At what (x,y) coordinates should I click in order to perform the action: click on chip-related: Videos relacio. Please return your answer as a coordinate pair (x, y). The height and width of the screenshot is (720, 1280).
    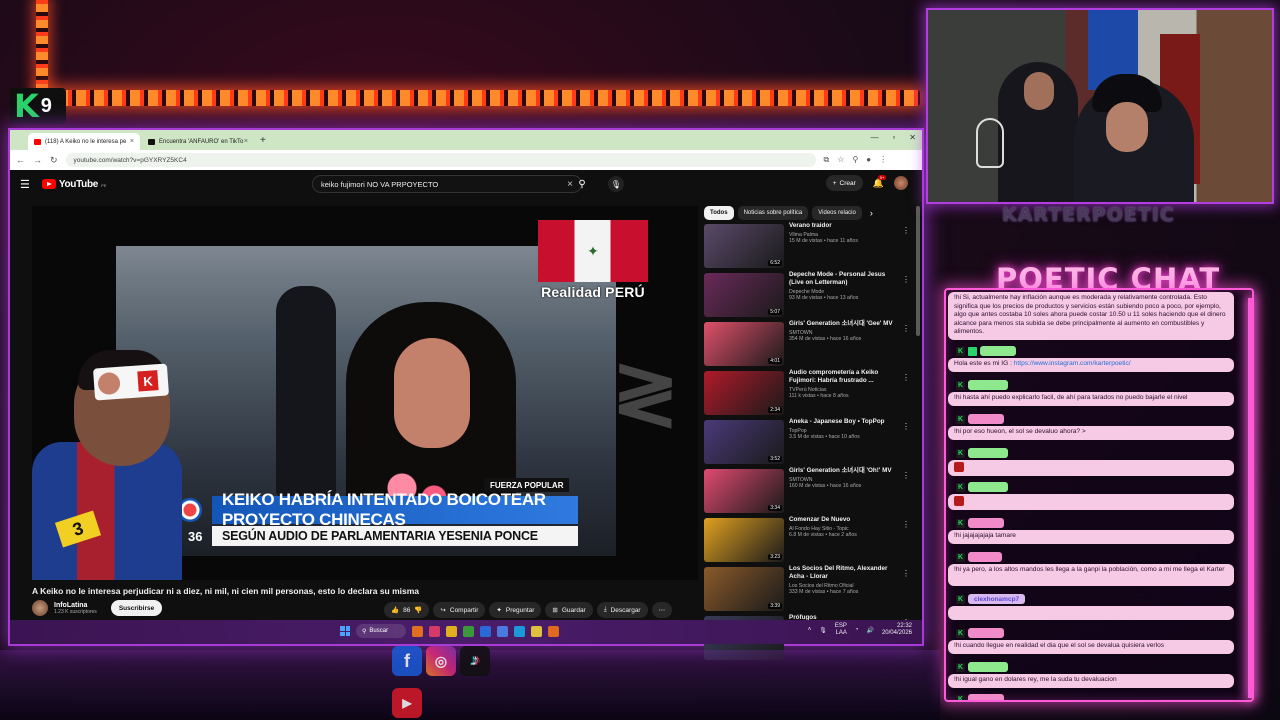
    Looking at the image, I should click on (837, 213).